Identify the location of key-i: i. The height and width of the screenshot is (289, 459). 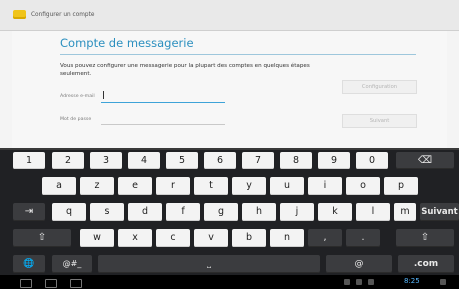
(325, 186).